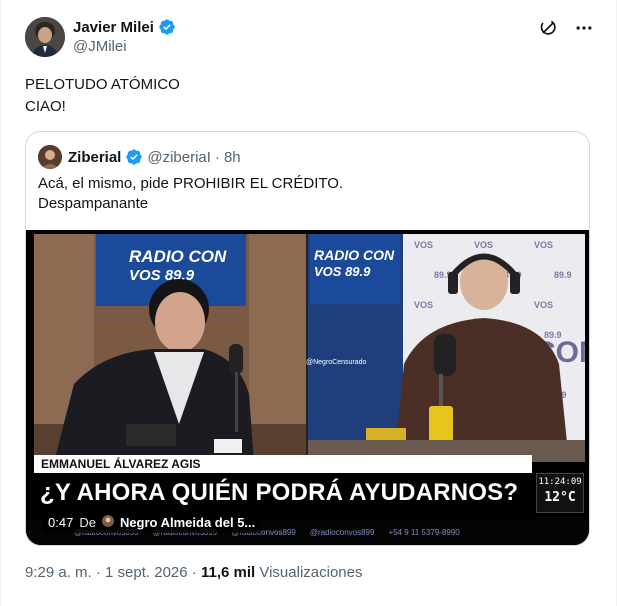  I want to click on svg-text: VOS 89.9, so click(342, 271).